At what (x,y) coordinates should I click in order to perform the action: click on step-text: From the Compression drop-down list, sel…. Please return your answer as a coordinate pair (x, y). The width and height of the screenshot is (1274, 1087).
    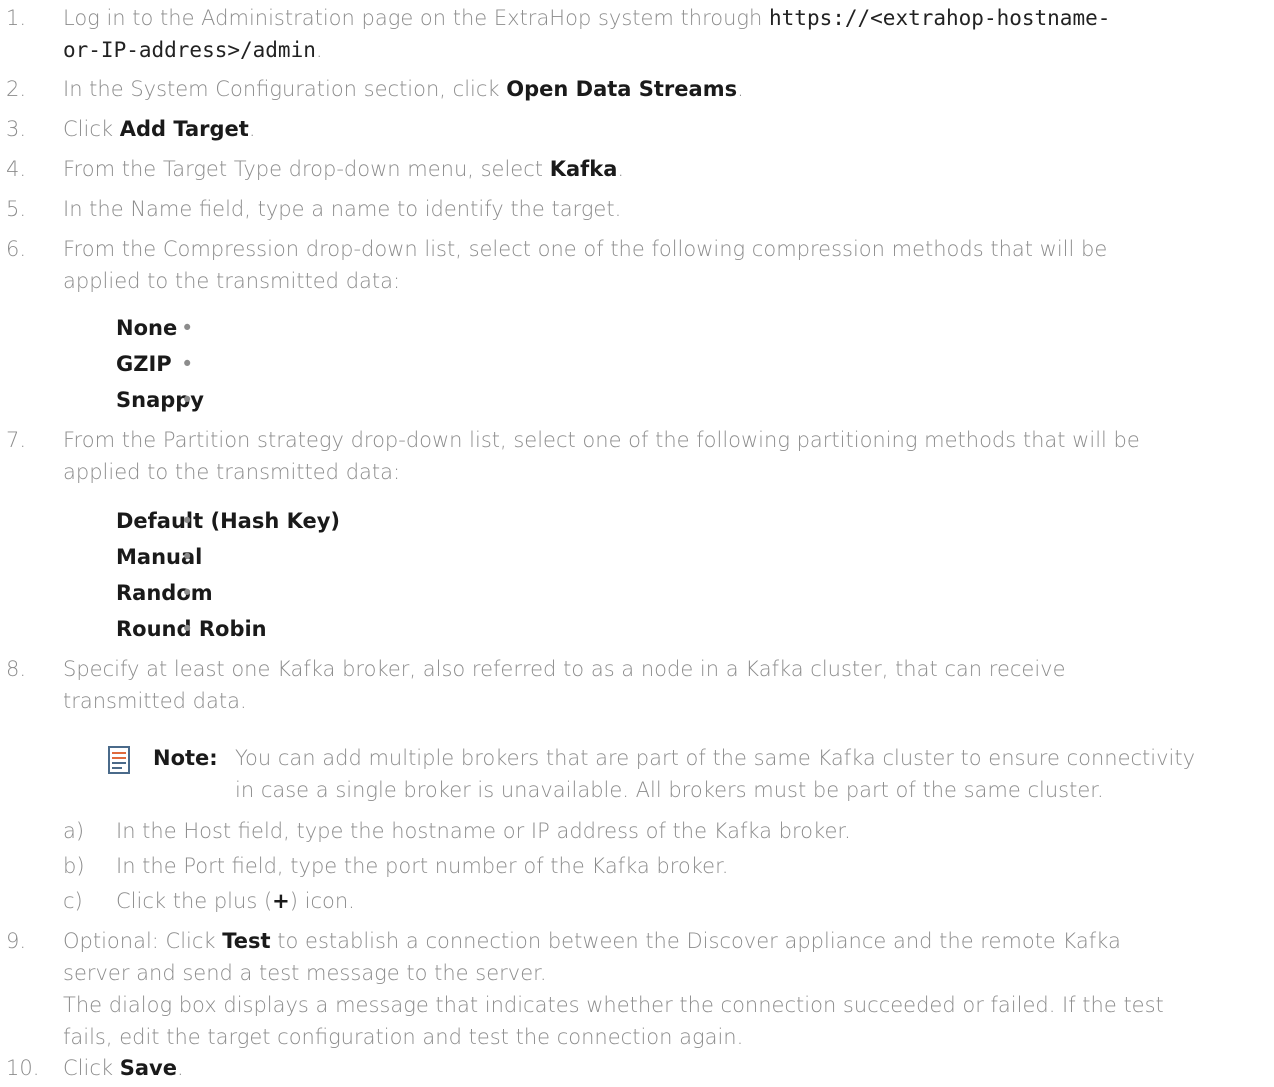
    Looking at the image, I should click on (585, 249).